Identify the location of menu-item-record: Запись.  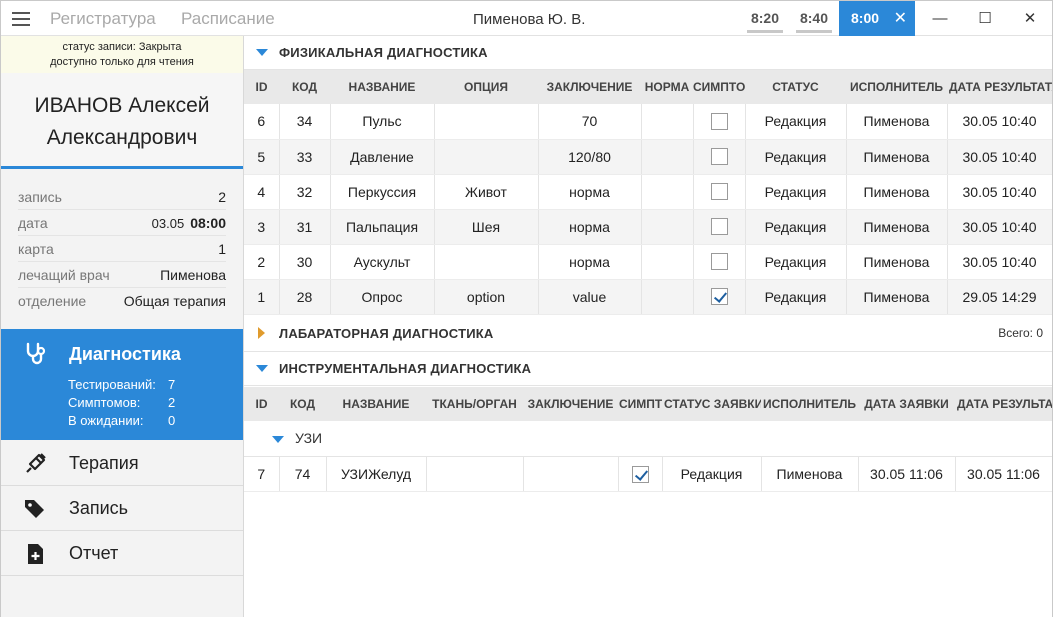
(122, 508).